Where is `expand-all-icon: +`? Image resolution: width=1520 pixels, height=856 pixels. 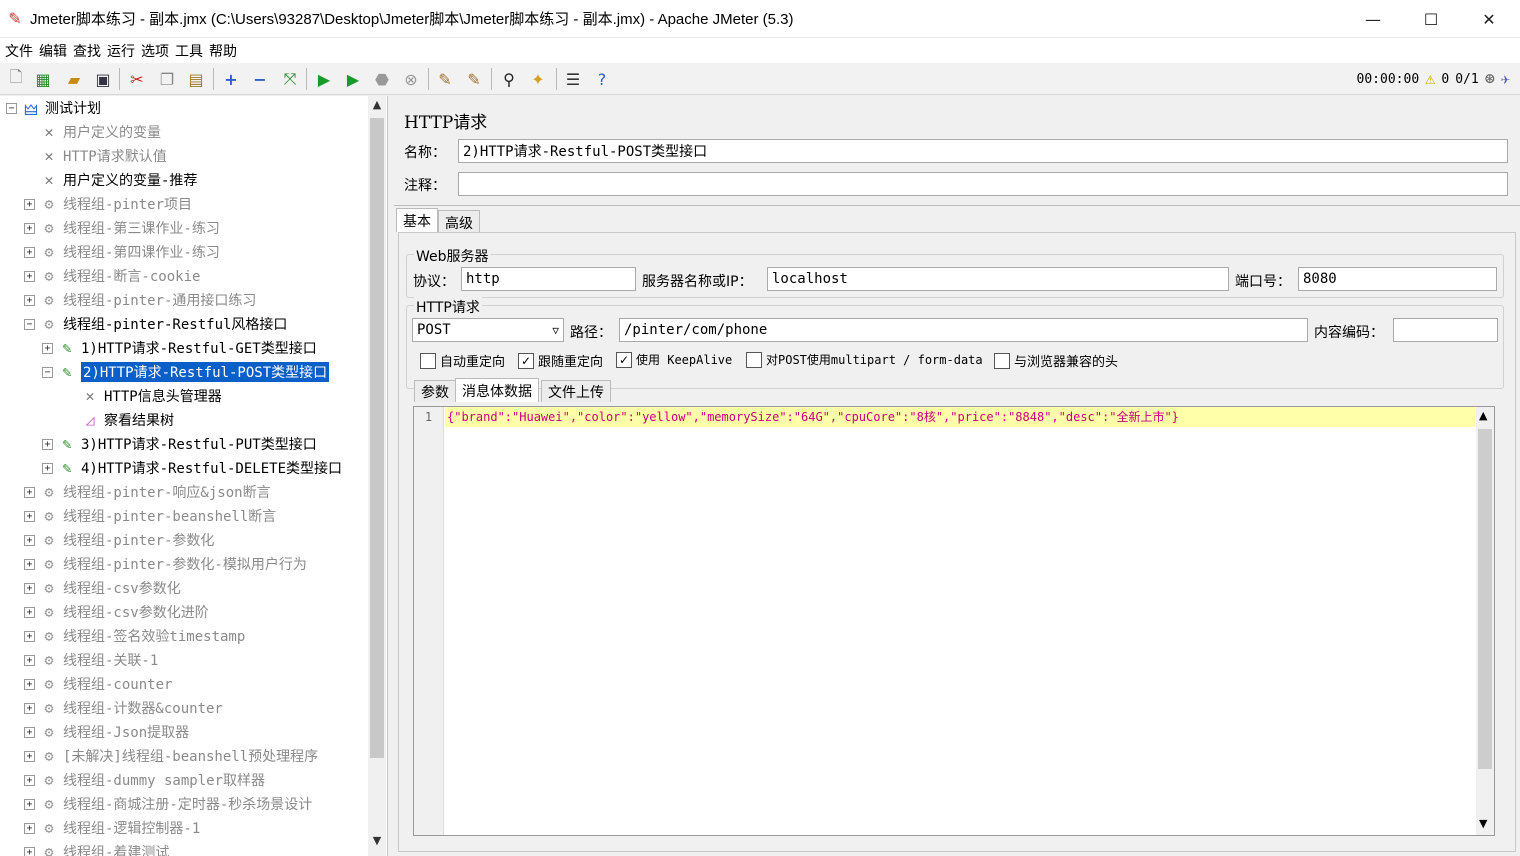
expand-all-icon: + is located at coordinates (231, 79).